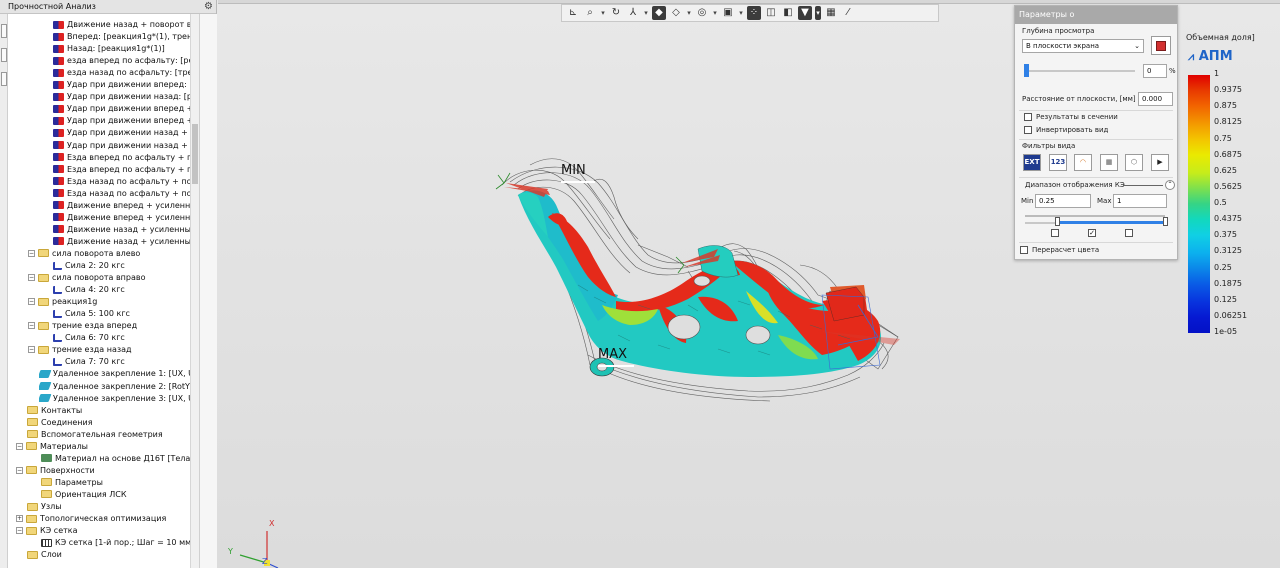 The width and height of the screenshot is (1280, 568). Describe the element at coordinates (64, 446) in the screenshot. I see `tree-item-label: Материалы` at that location.